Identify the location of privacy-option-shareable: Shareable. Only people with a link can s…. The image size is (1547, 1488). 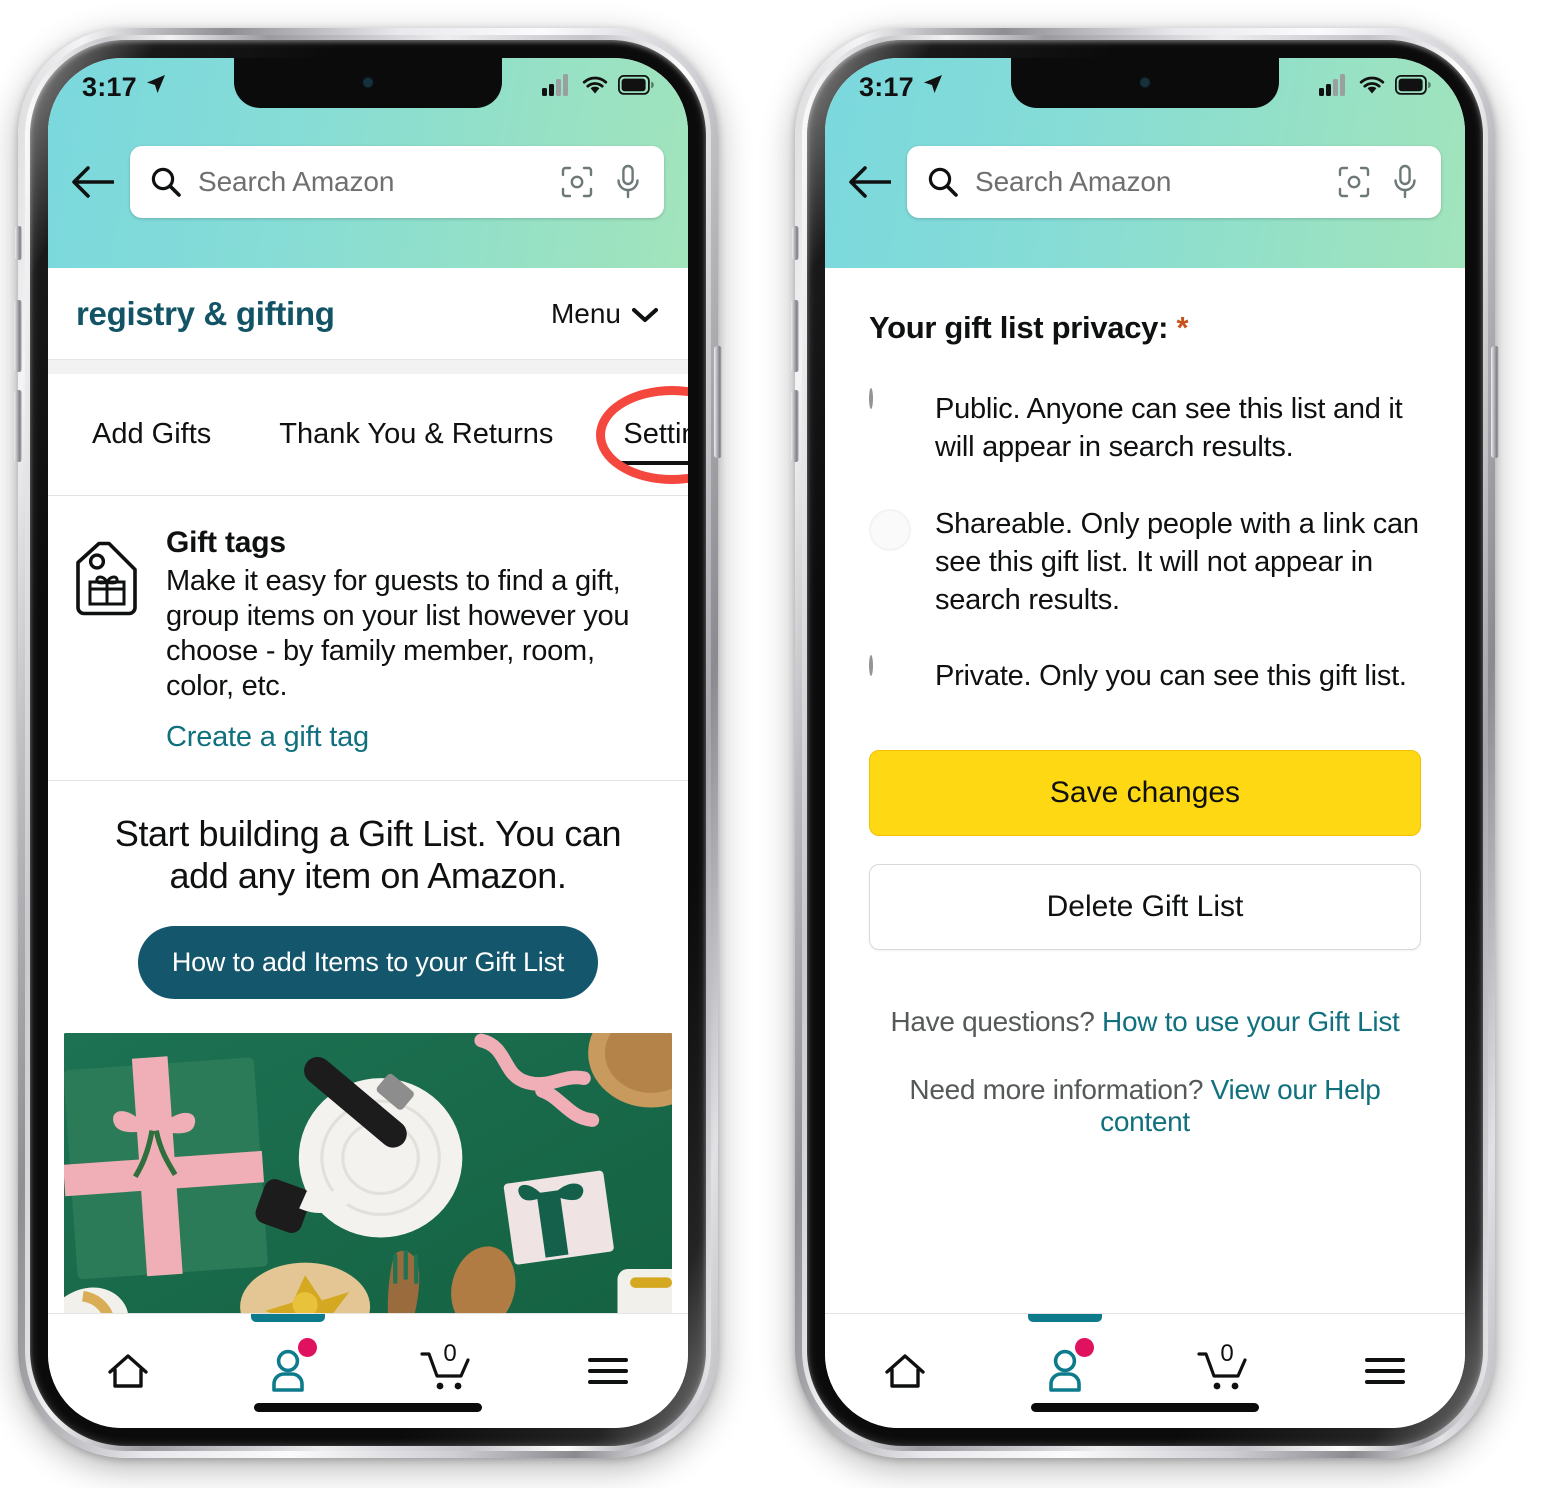
(1145, 562).